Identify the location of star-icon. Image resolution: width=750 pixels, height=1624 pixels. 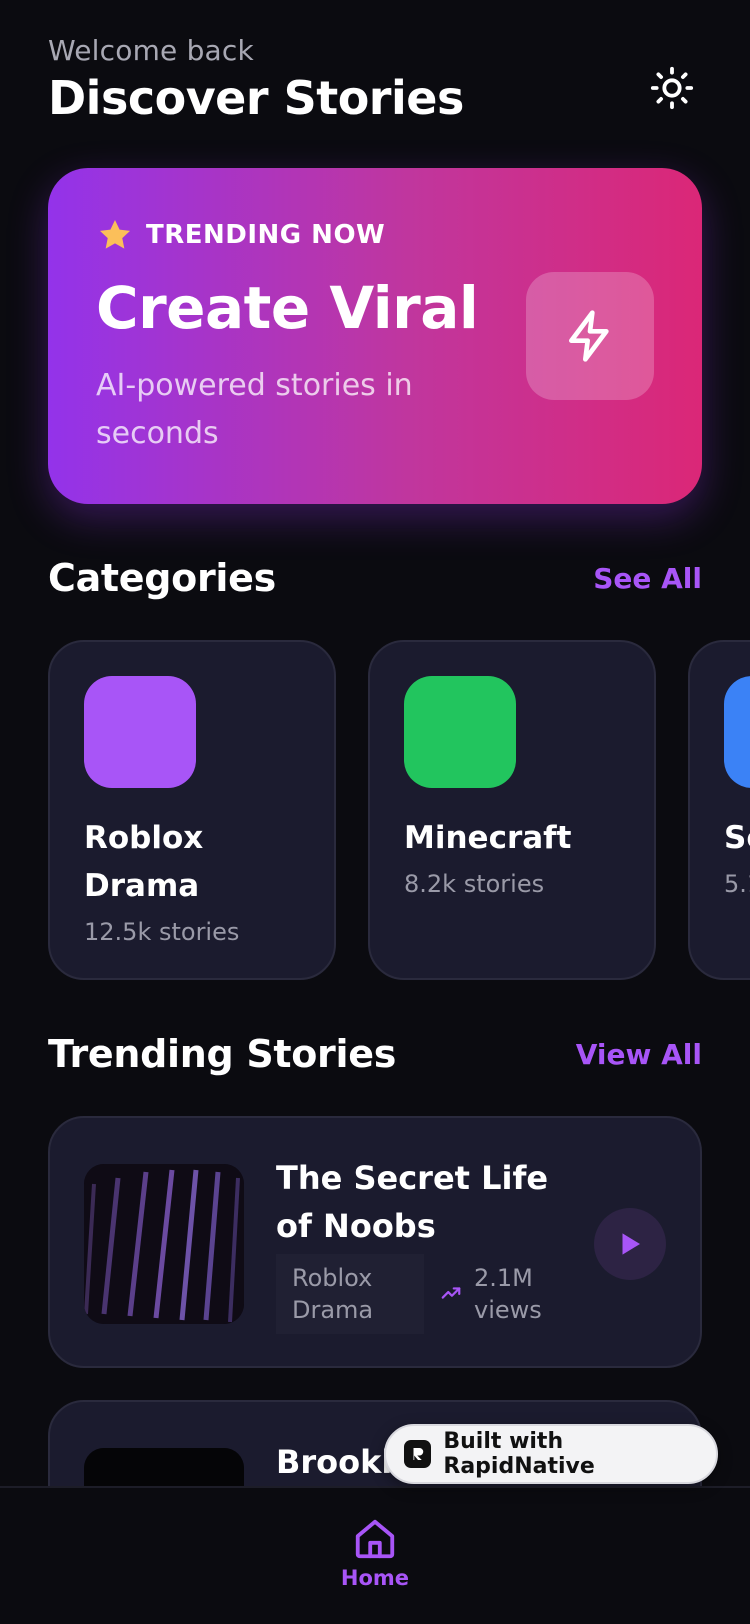
(115, 234).